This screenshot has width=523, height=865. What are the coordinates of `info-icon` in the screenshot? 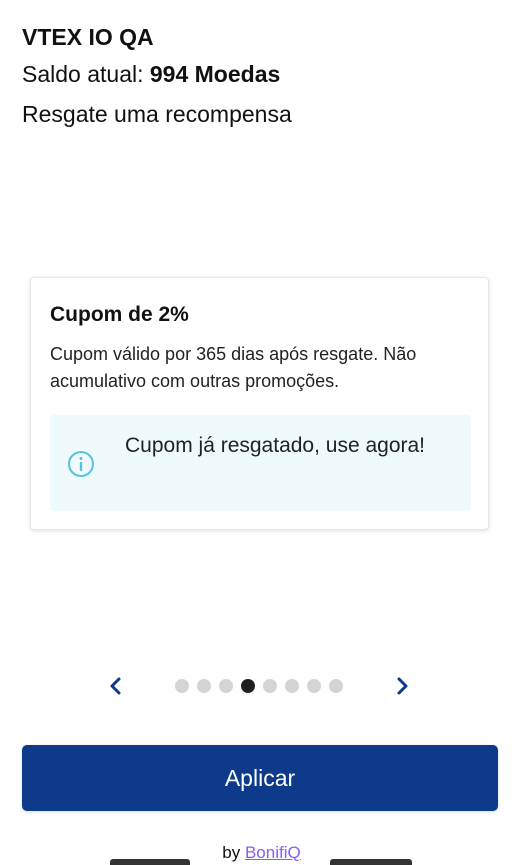 It's located at (81, 464).